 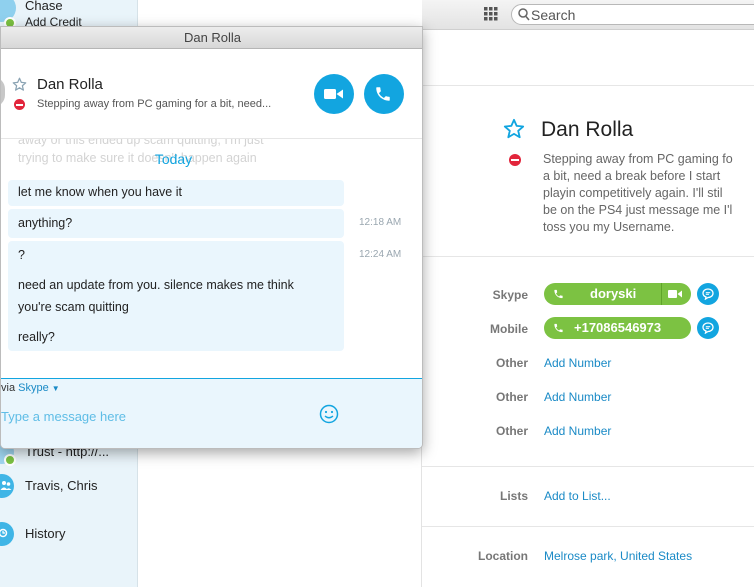 What do you see at coordinates (509, 329) in the screenshot?
I see `mobile-label: Mobile` at bounding box center [509, 329].